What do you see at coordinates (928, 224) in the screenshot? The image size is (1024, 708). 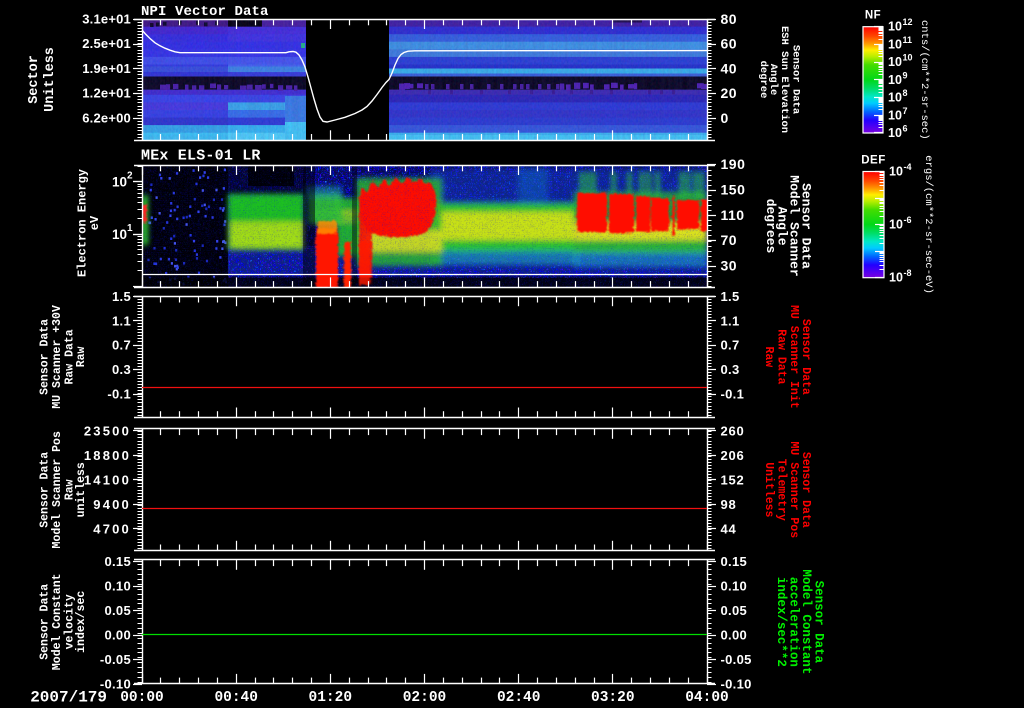 I see `svg-text: ergs/(cm**2-sr-sec-eV)` at bounding box center [928, 224].